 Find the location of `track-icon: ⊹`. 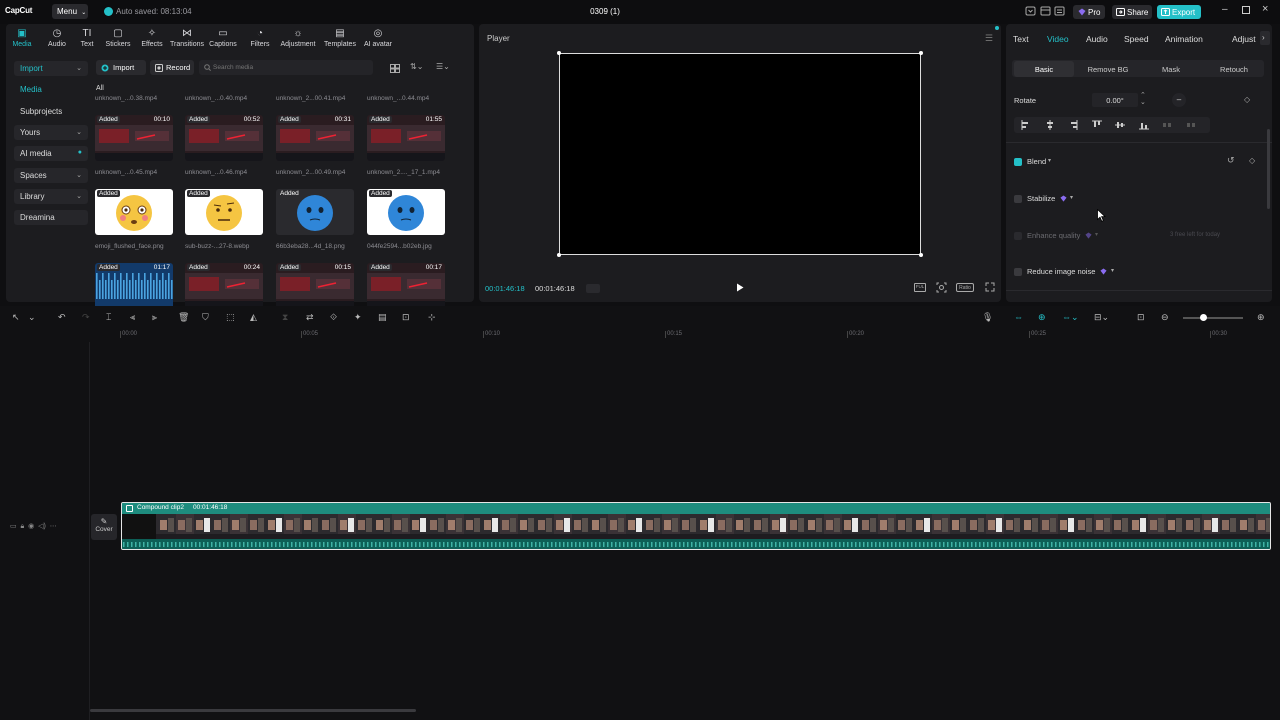

track-icon: ⊹ is located at coordinates (433, 317).